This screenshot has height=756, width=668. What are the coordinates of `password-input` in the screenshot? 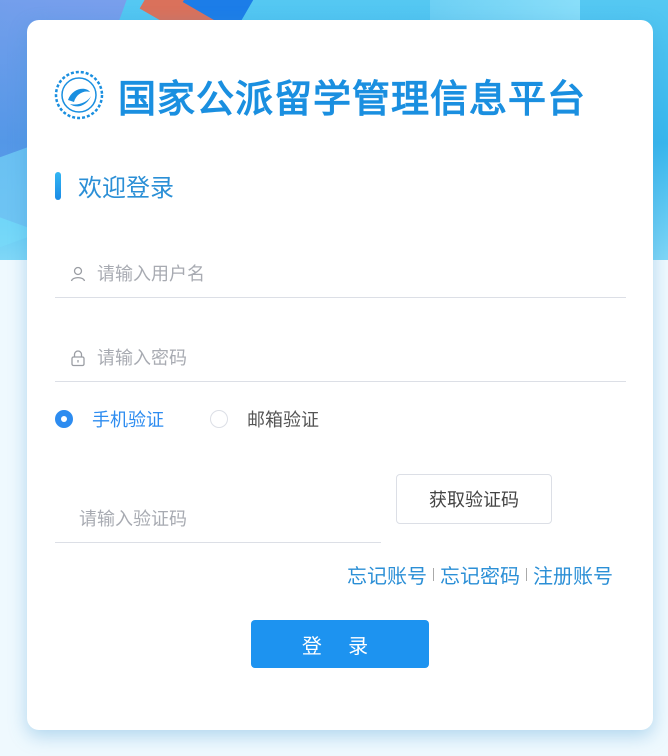 It's located at (360, 358).